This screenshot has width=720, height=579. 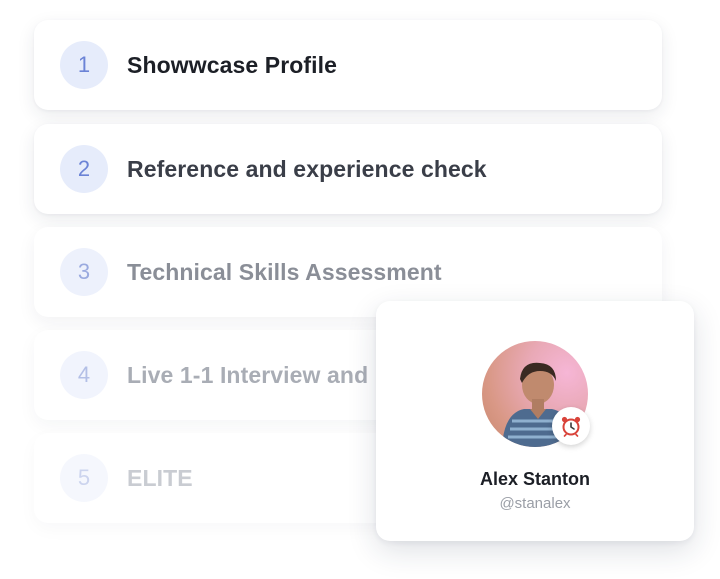 What do you see at coordinates (84, 375) in the screenshot?
I see `step-number: 4` at bounding box center [84, 375].